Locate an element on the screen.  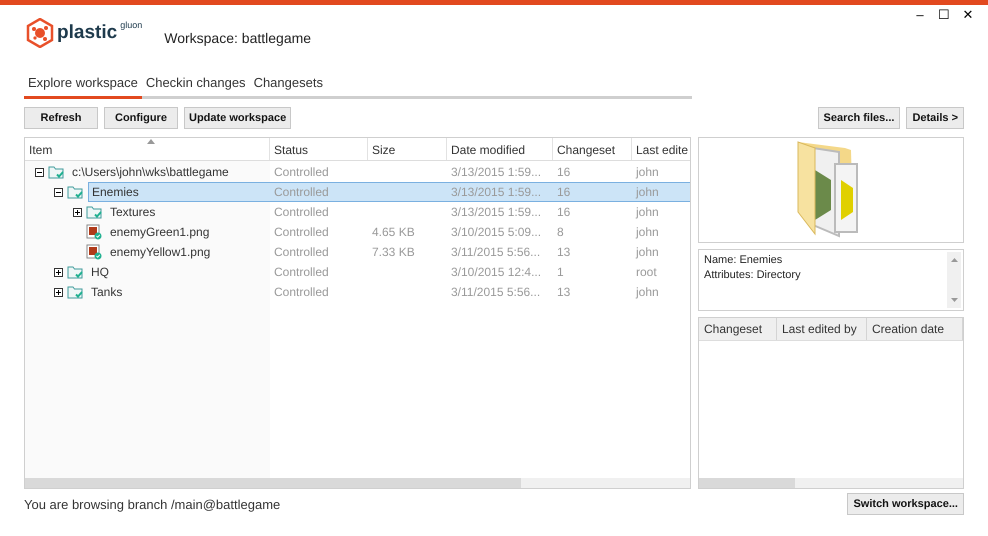
item-name: enemyGreen1.png is located at coordinates (159, 232).